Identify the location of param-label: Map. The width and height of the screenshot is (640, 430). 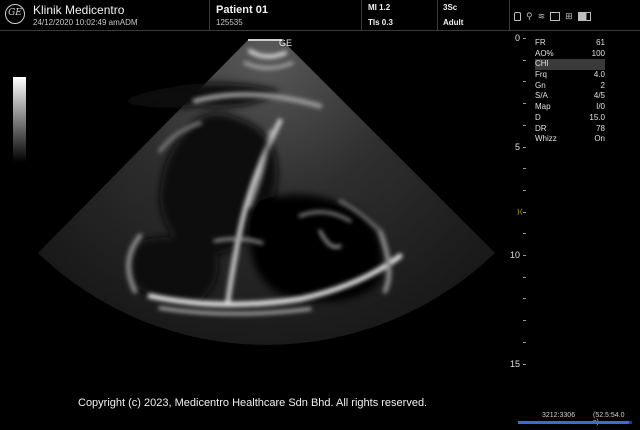
(543, 107).